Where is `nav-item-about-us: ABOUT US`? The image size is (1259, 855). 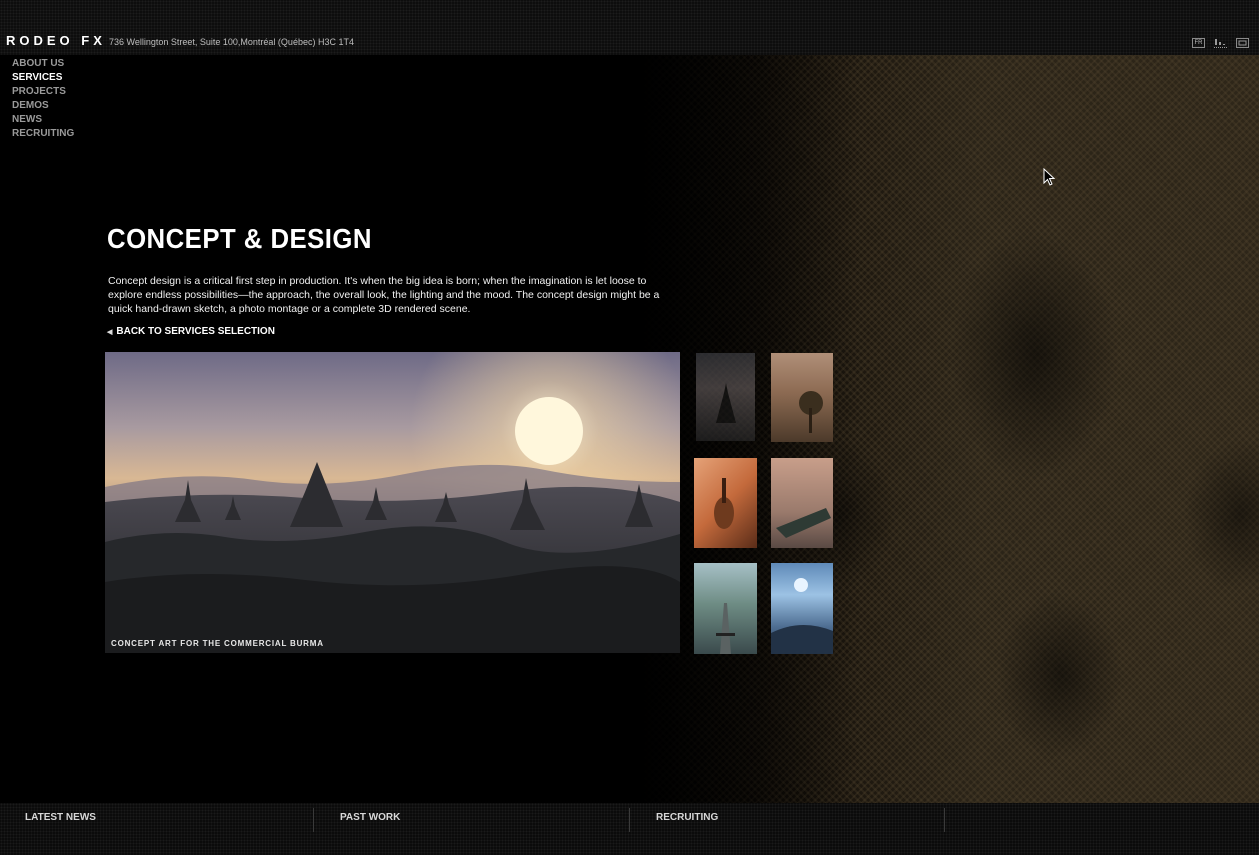 nav-item-about-us: ABOUT US is located at coordinates (43, 64).